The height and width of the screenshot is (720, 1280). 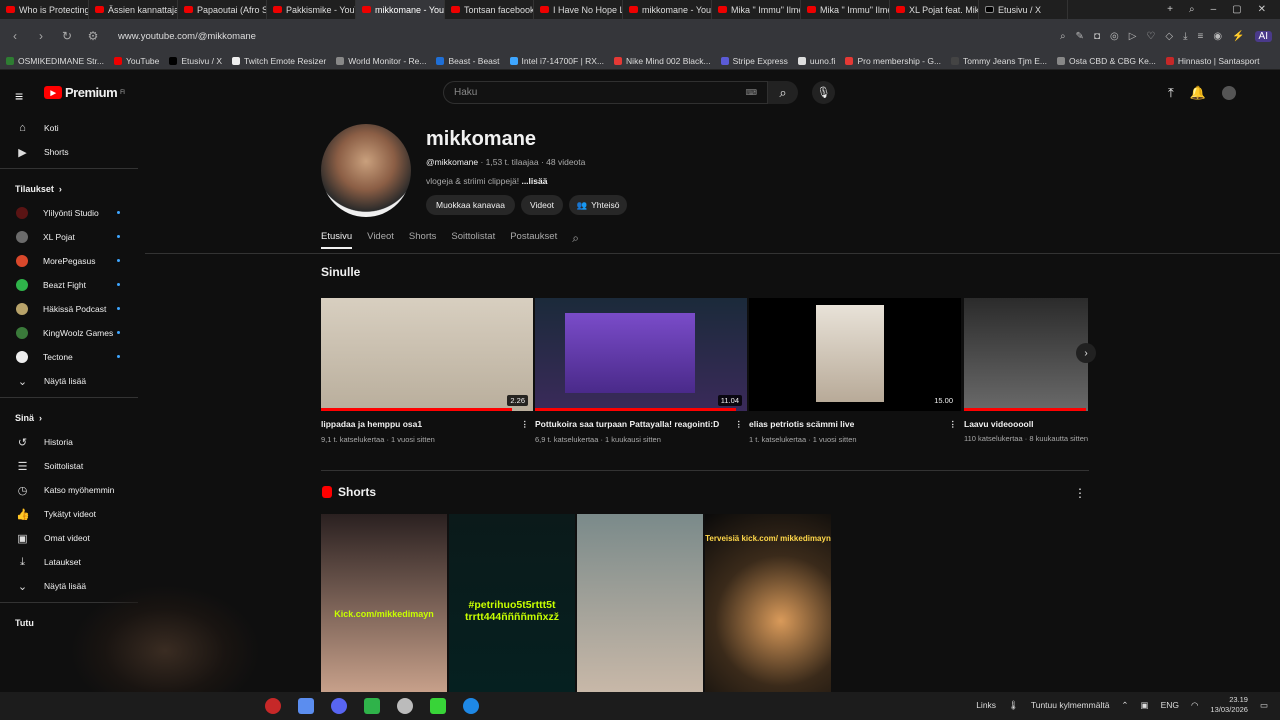 What do you see at coordinates (1264, 705) in the screenshot?
I see `notification-center-icon: ▭` at bounding box center [1264, 705].